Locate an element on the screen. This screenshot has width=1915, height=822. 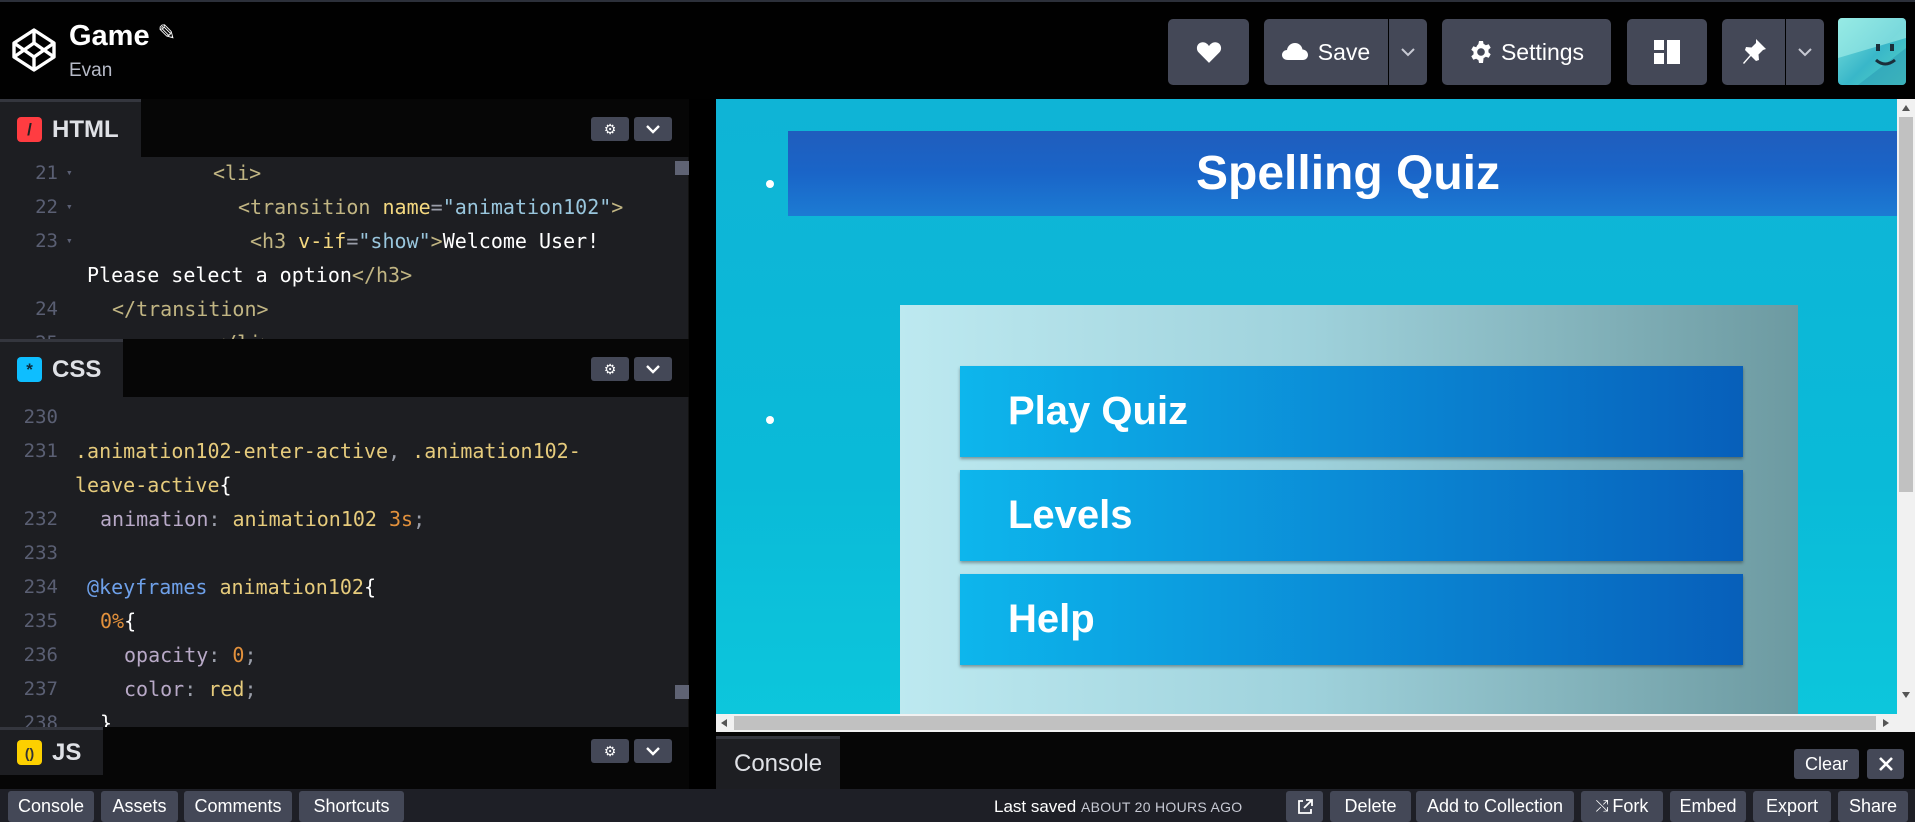
html-editor-tab: / HTML is located at coordinates (70, 128).